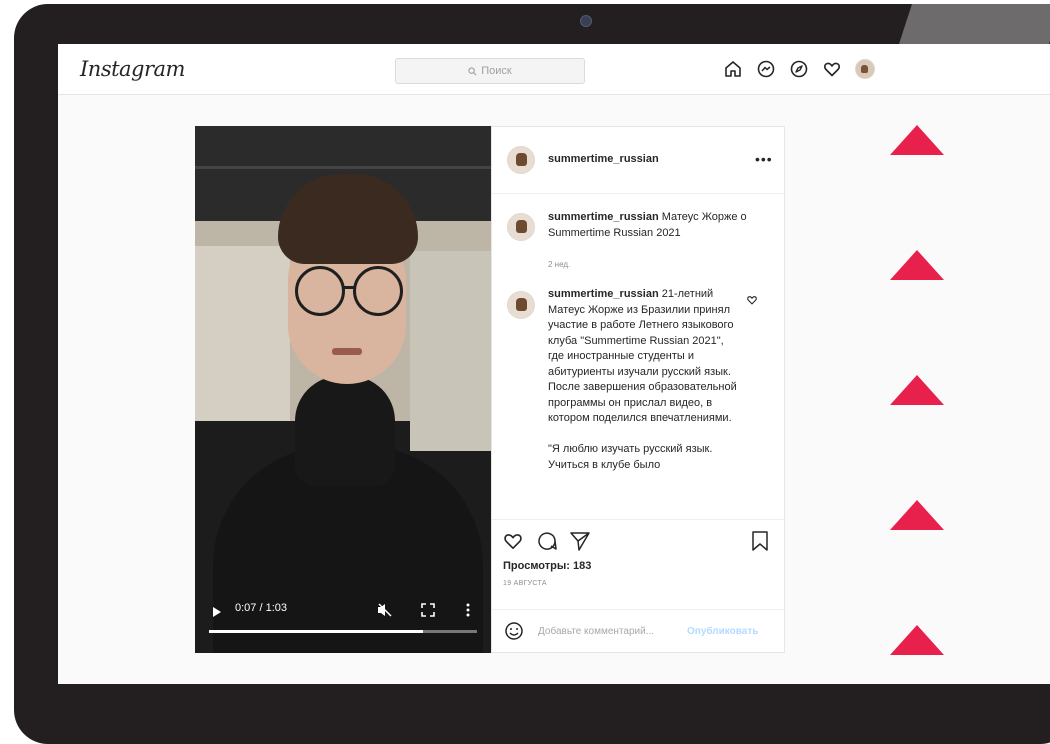  What do you see at coordinates (385, 610) in the screenshot?
I see `mute-icon` at bounding box center [385, 610].